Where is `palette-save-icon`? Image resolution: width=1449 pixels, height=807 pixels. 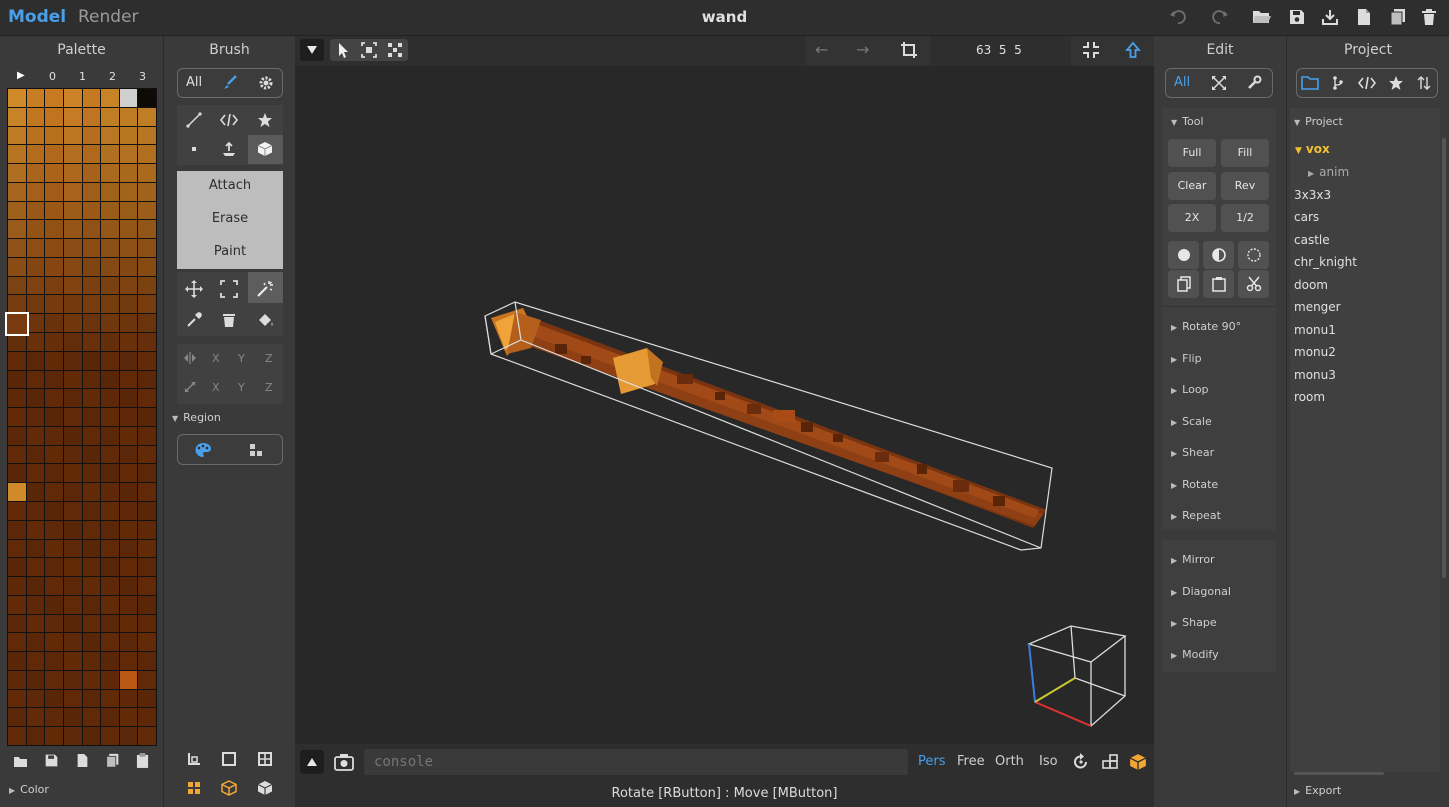
palette-save-icon is located at coordinates (51, 762).